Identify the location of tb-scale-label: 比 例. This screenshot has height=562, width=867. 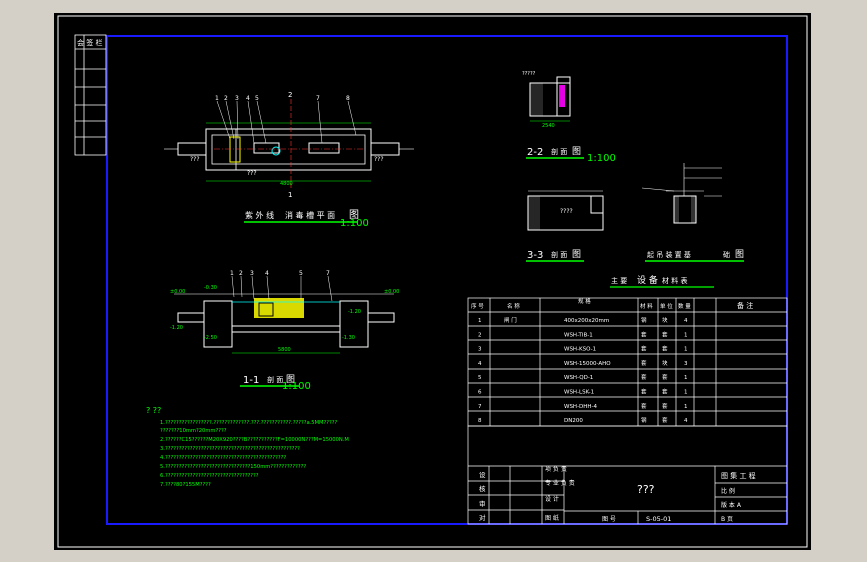
(728, 491).